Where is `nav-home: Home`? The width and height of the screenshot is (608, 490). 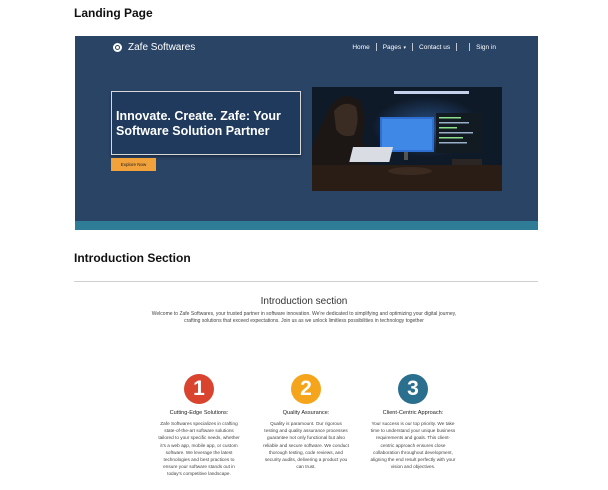
nav-home: Home is located at coordinates (360, 47).